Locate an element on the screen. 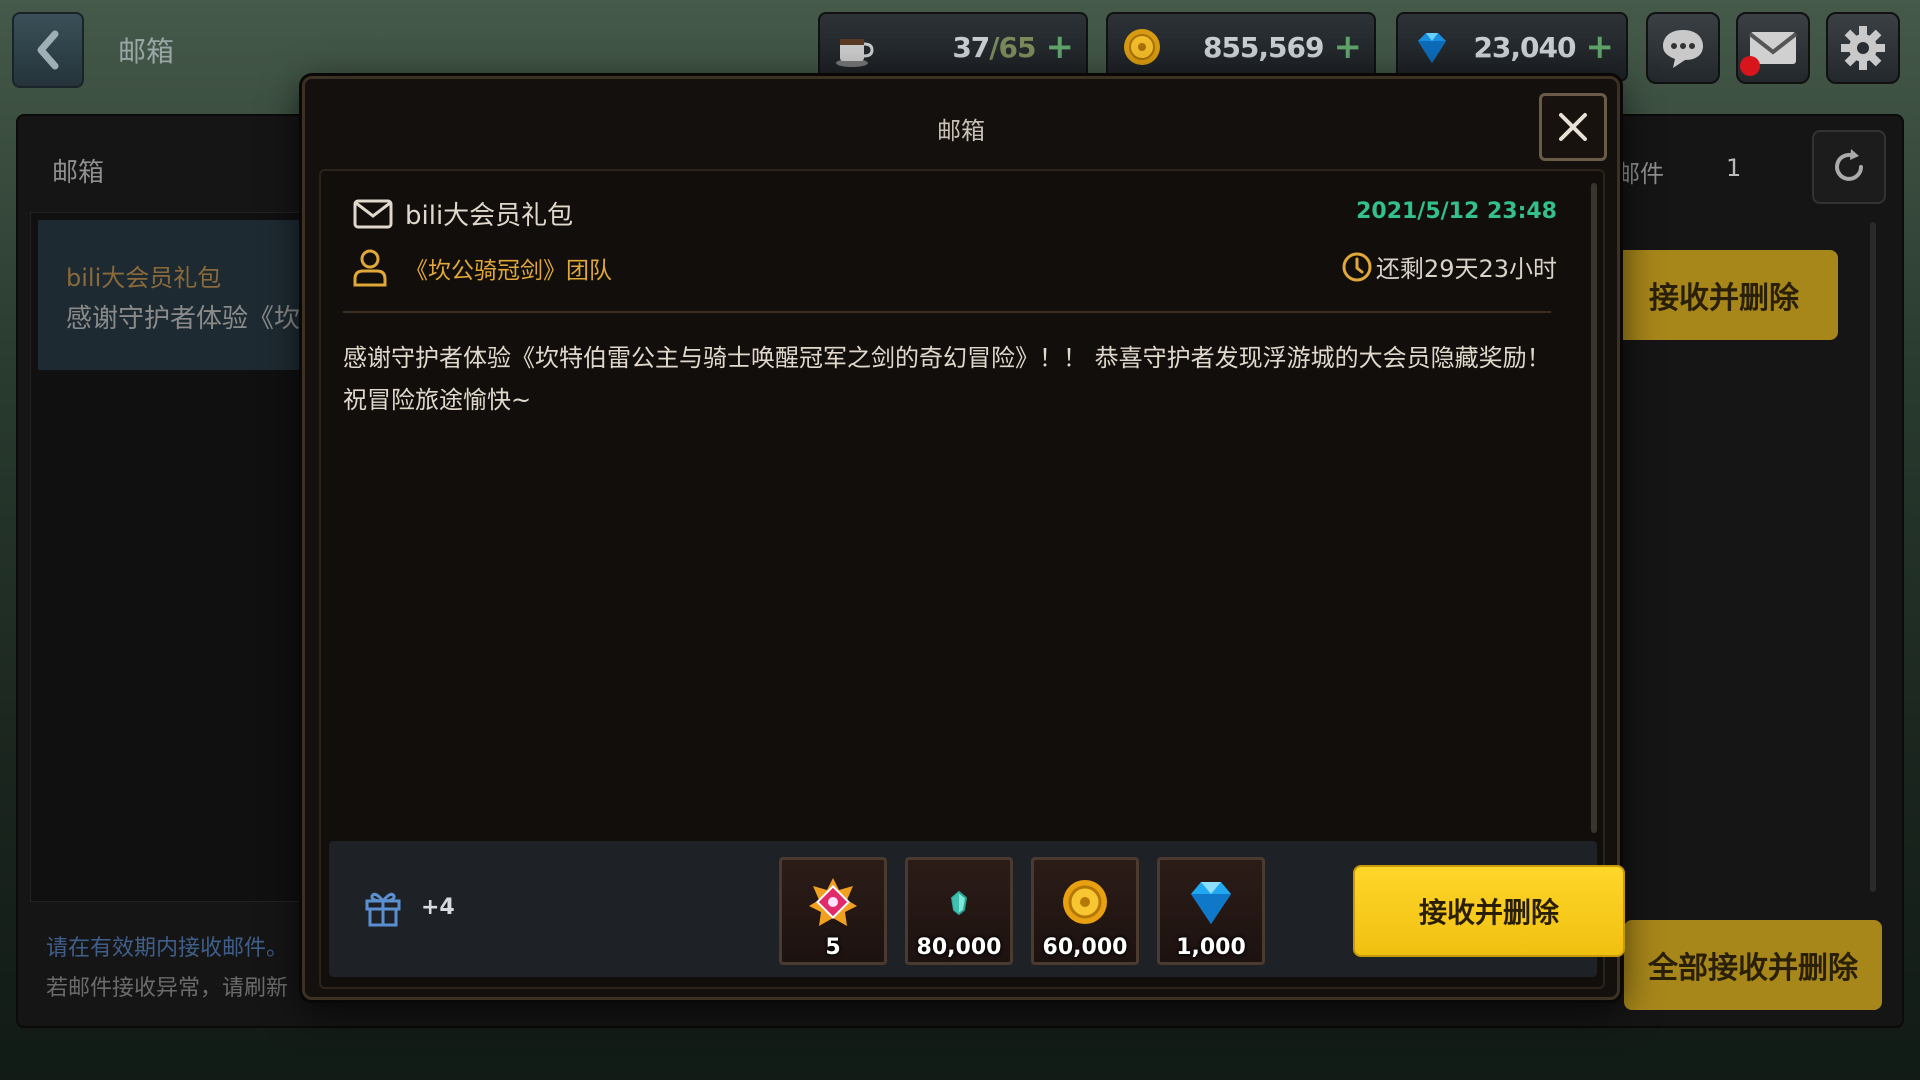 Image resolution: width=1920 pixels, height=1080 pixels. mail-expiry: 还剩29天23小时 is located at coordinates (1466, 269).